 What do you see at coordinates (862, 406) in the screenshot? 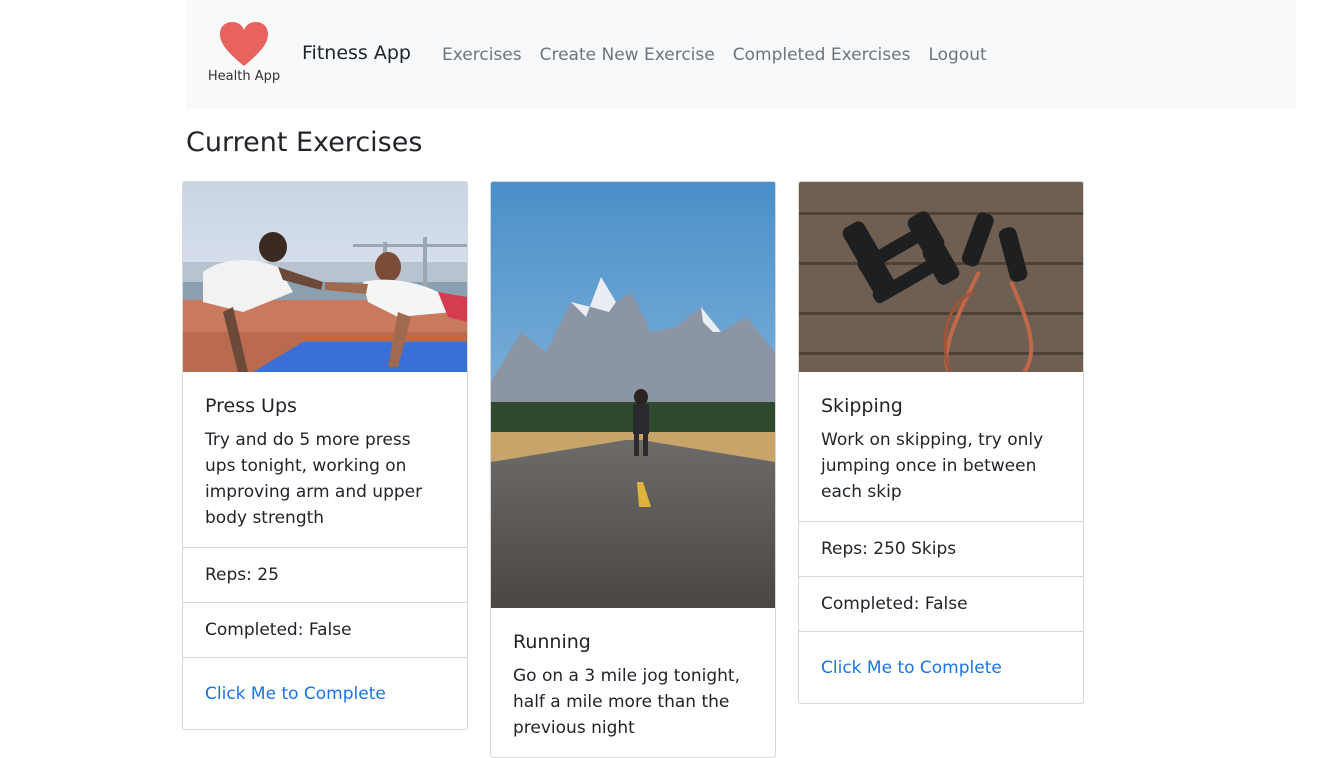
I see `card-title: Skipping` at bounding box center [862, 406].